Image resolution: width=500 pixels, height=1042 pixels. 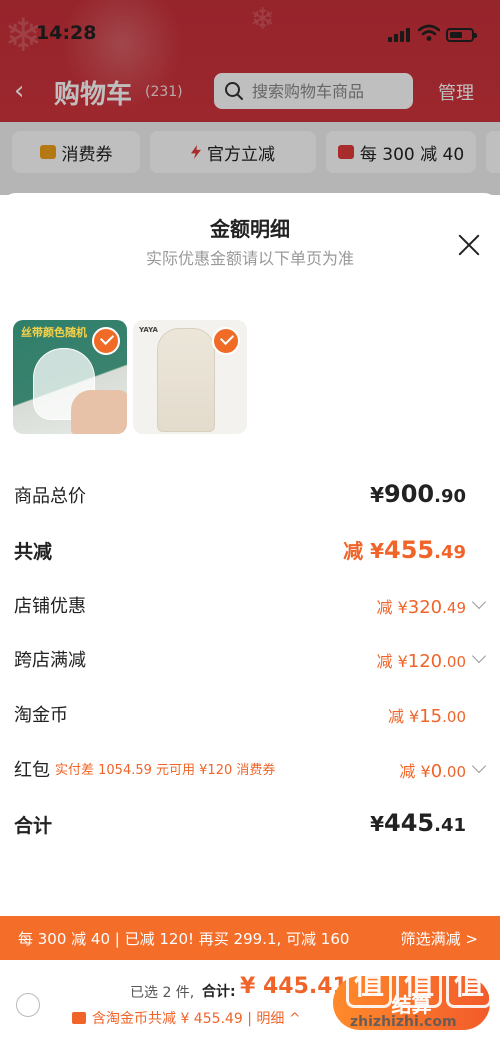 I want to click on total-value: ¥ 445.41, so click(x=294, y=986).